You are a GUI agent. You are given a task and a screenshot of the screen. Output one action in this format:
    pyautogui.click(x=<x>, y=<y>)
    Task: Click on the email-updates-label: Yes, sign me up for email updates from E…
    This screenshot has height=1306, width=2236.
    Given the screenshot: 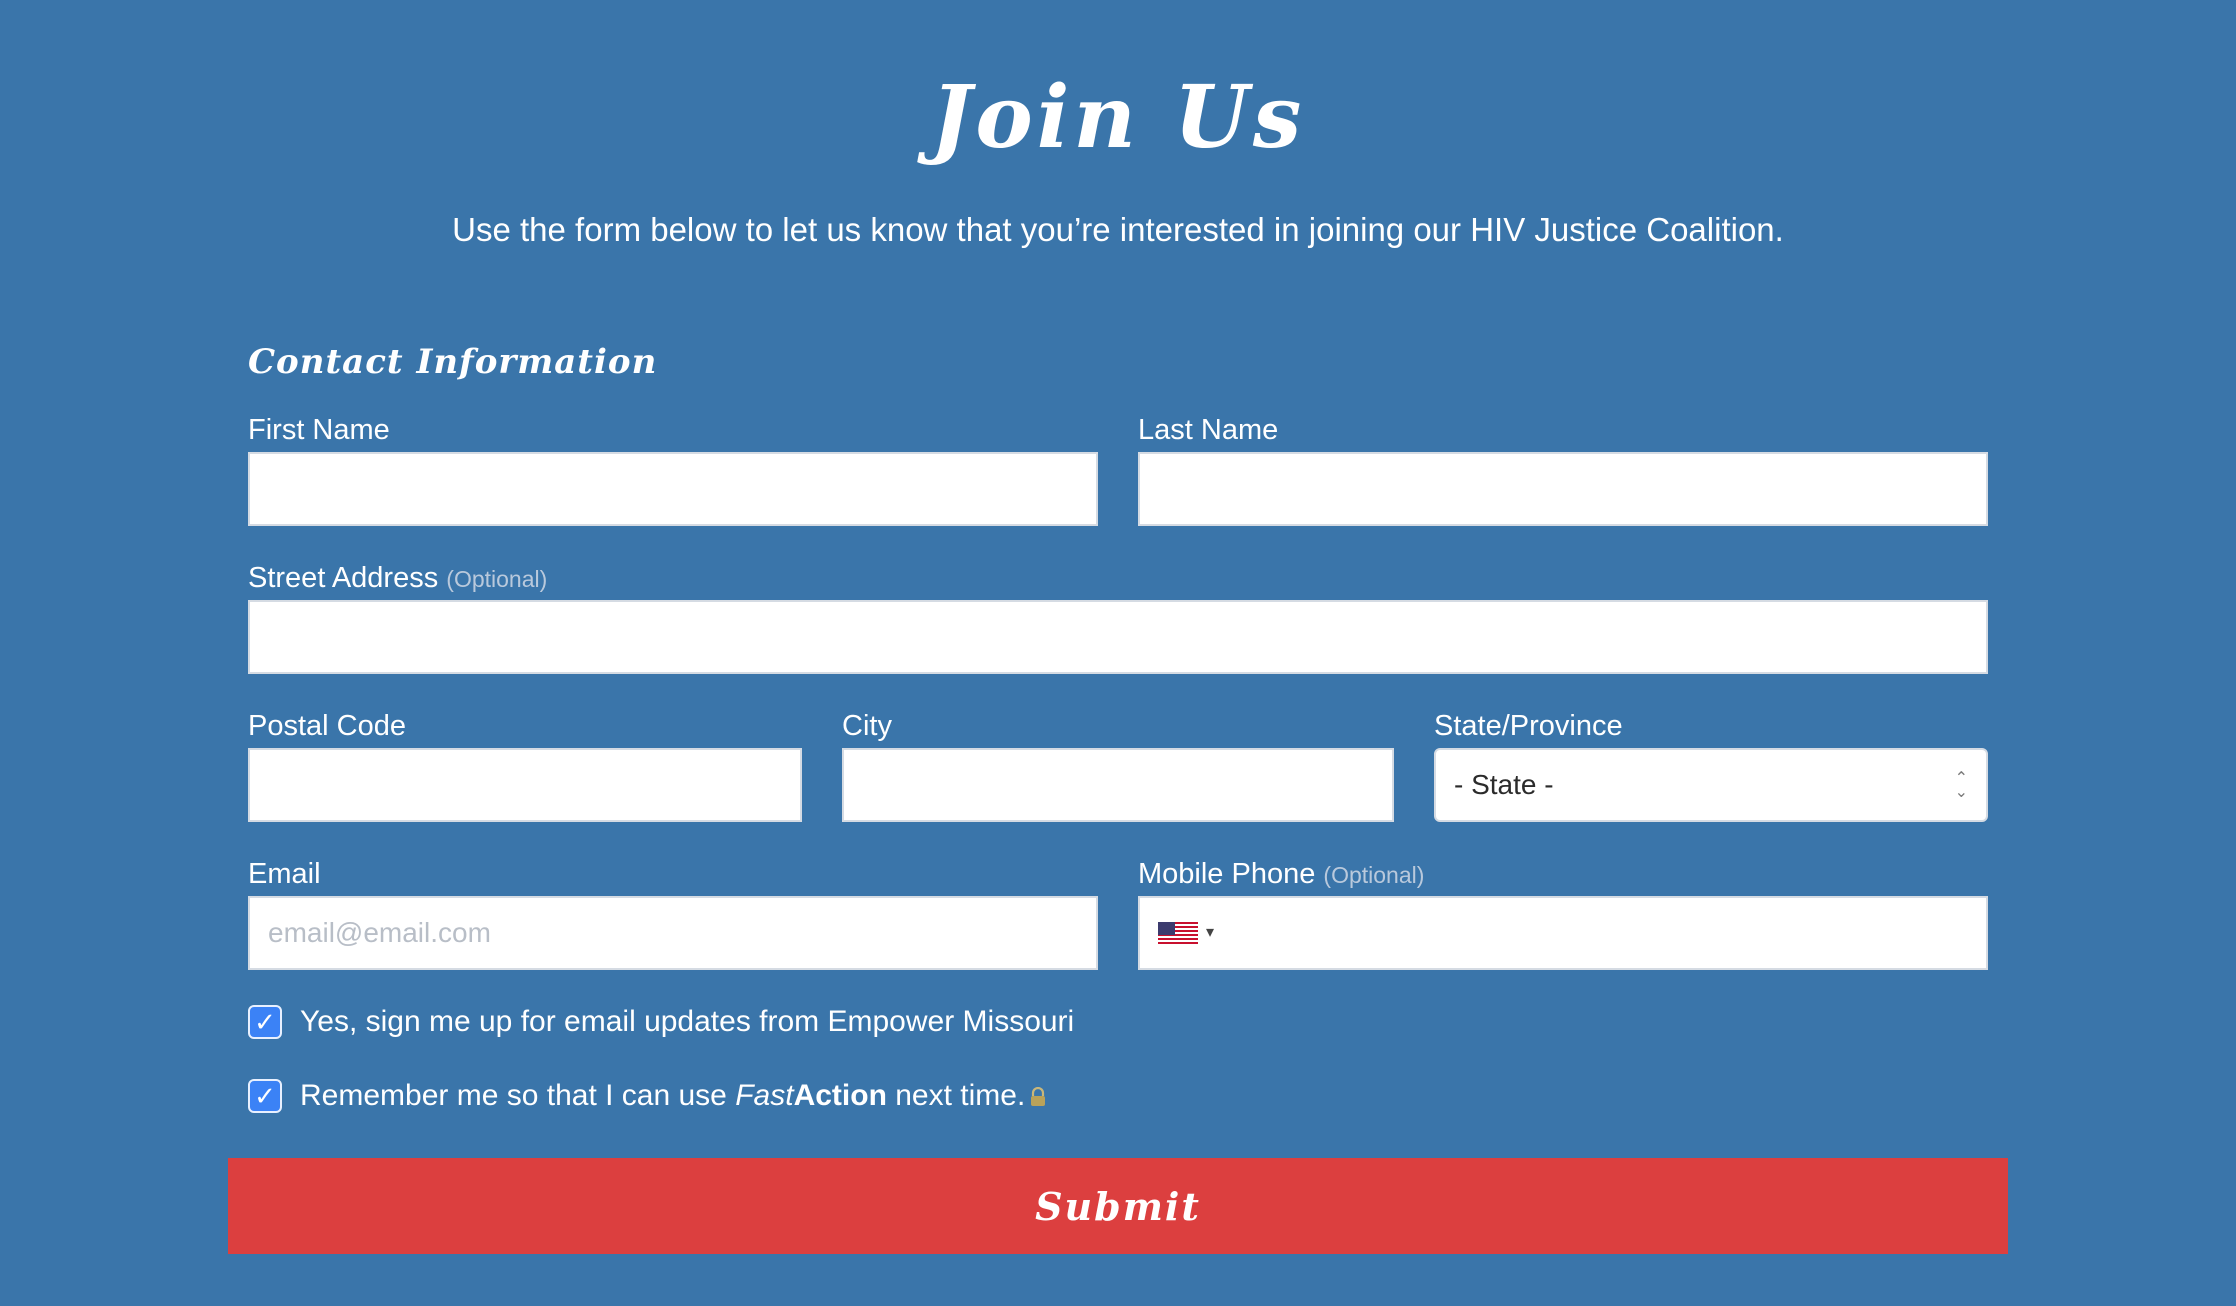 What is the action you would take?
    pyautogui.click(x=687, y=1021)
    